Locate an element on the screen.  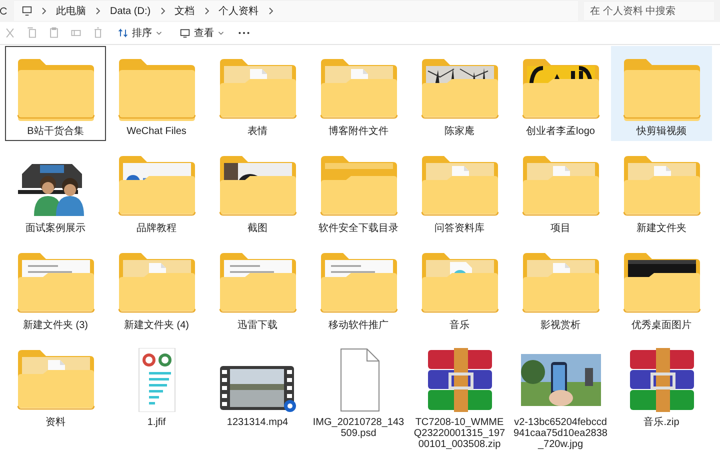
file-item: 新建文件夹 is located at coordinates (661, 190).